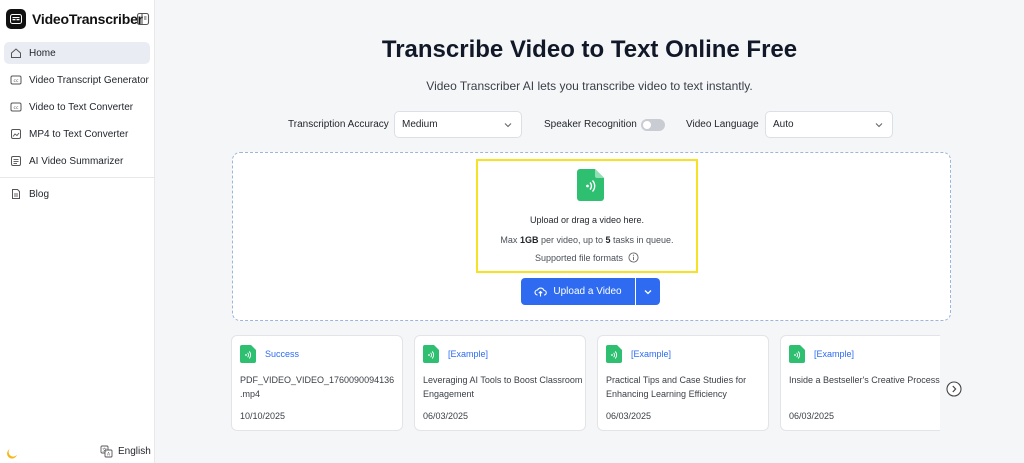 The height and width of the screenshot is (463, 1024). What do you see at coordinates (587, 220) in the screenshot?
I see `dropzone-instruction: Upload or drag a video here.` at bounding box center [587, 220].